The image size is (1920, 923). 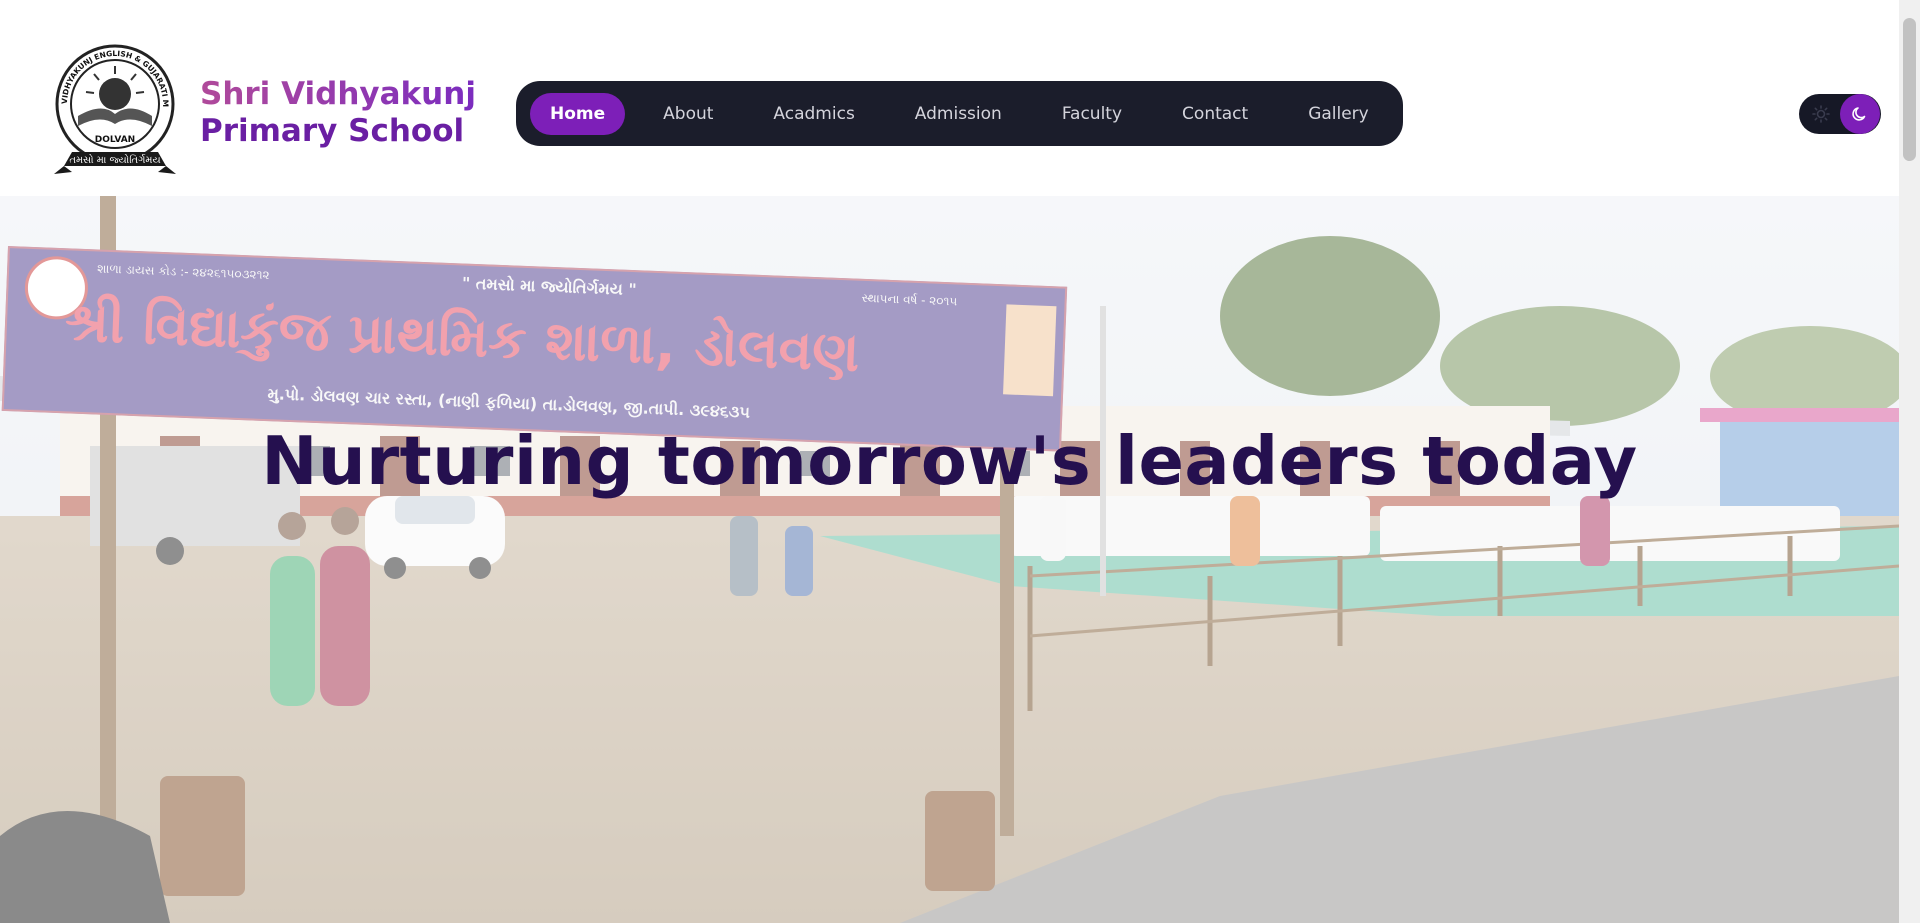 What do you see at coordinates (813, 114) in the screenshot?
I see `nav-item-academics: Acadmics` at bounding box center [813, 114].